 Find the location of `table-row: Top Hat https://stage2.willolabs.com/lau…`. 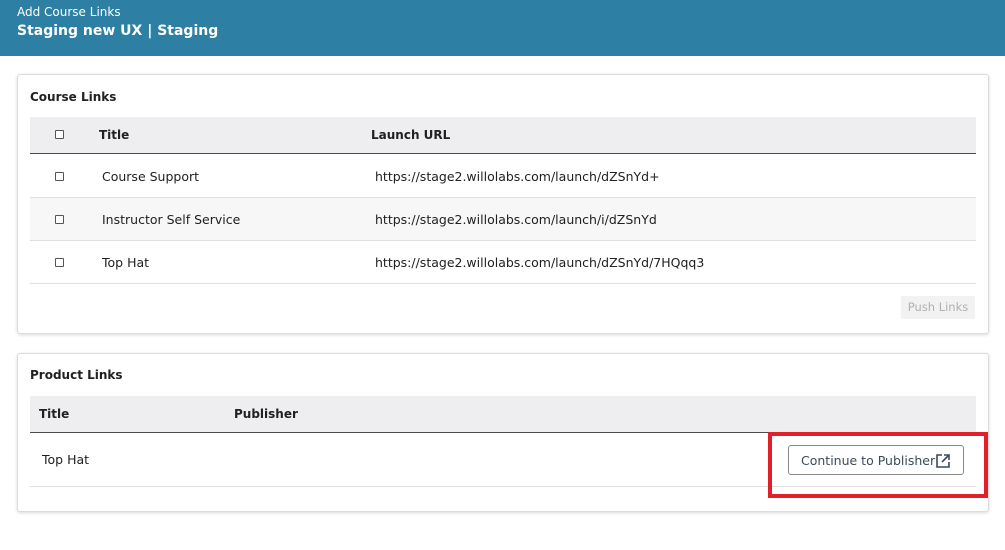

table-row: Top Hat https://stage2.willolabs.com/lau… is located at coordinates (503, 262).